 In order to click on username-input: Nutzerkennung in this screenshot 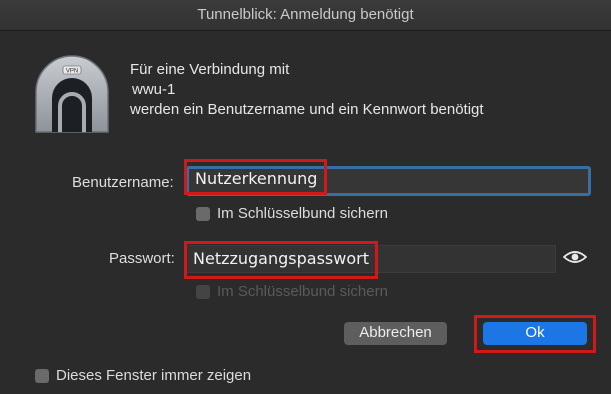, I will do `click(388, 181)`.